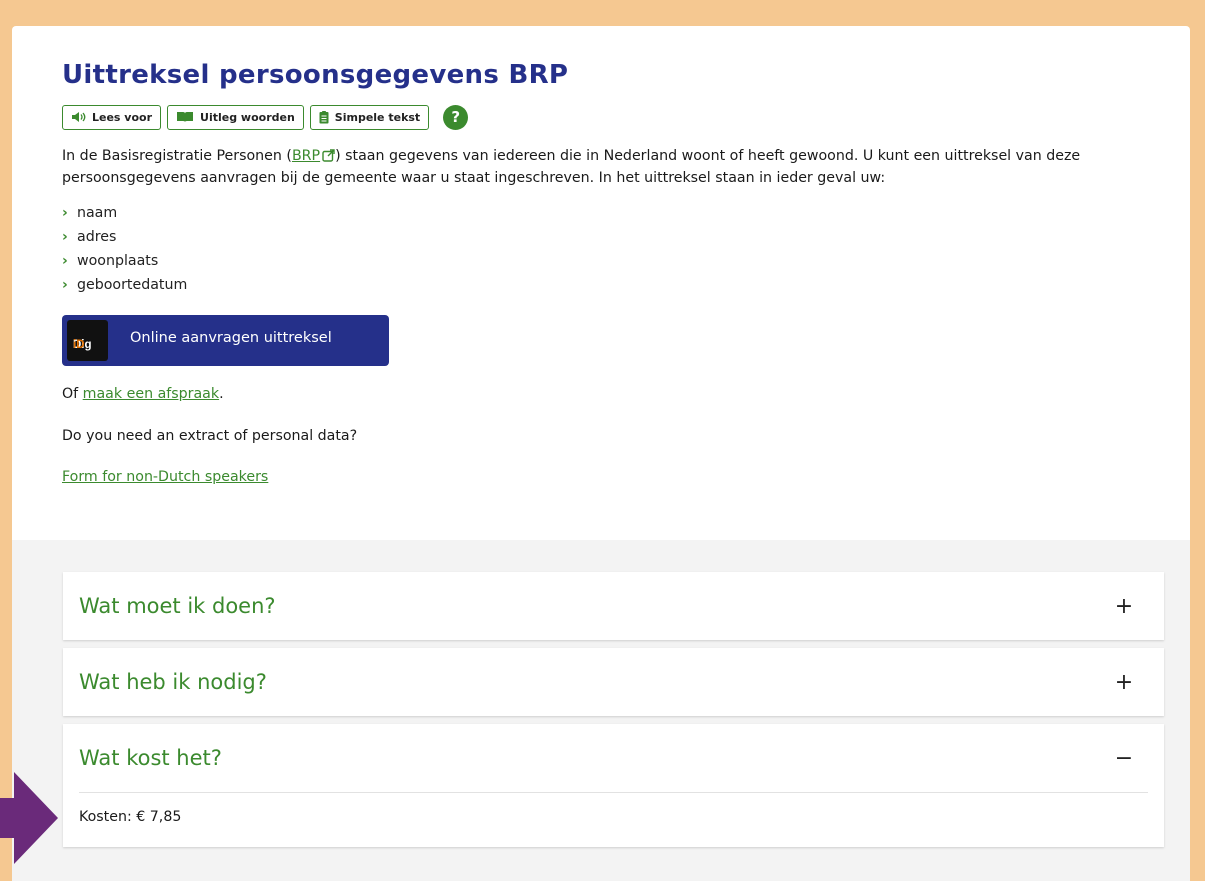 This screenshot has width=1205, height=881. I want to click on digid-apply-button: Dig iD Online aanvragen uittreksel, so click(225, 340).